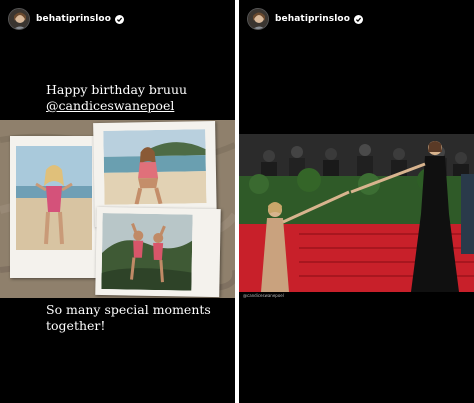  Describe the element at coordinates (128, 309) in the screenshot. I see `caption-text: So many special moments` at that location.